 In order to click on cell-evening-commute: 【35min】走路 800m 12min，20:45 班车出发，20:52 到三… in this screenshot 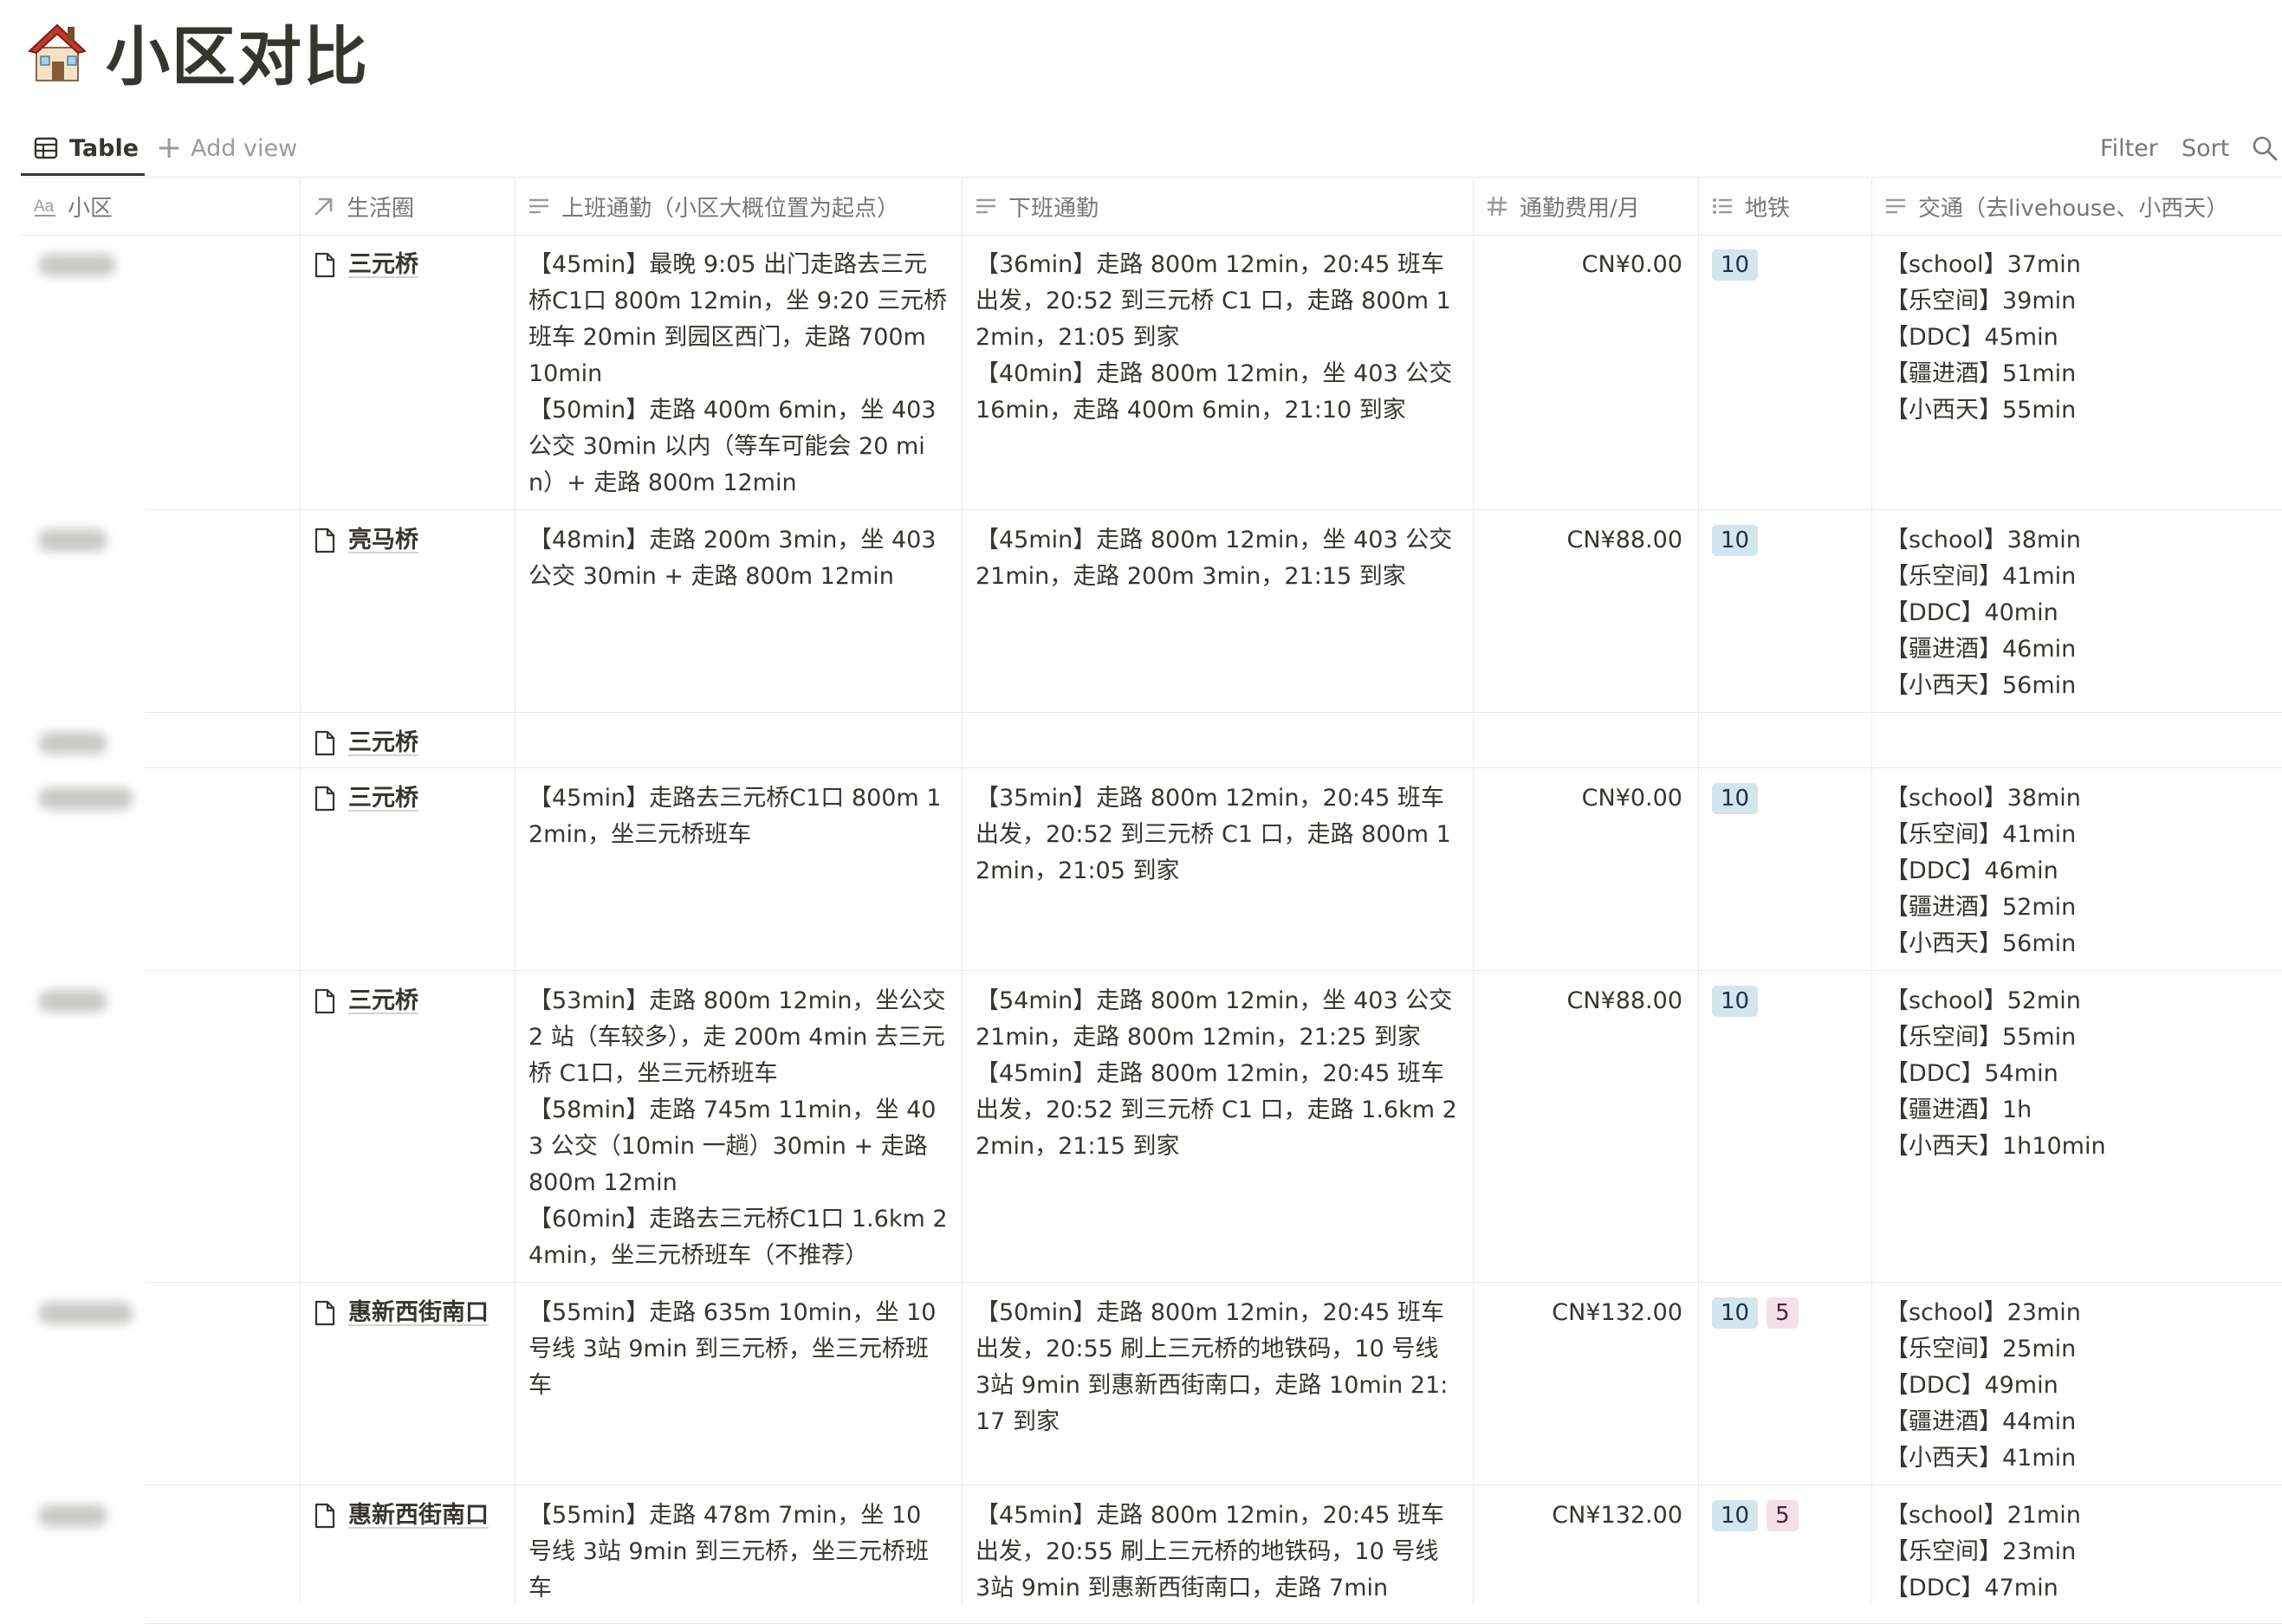, I will do `click(1217, 869)`.